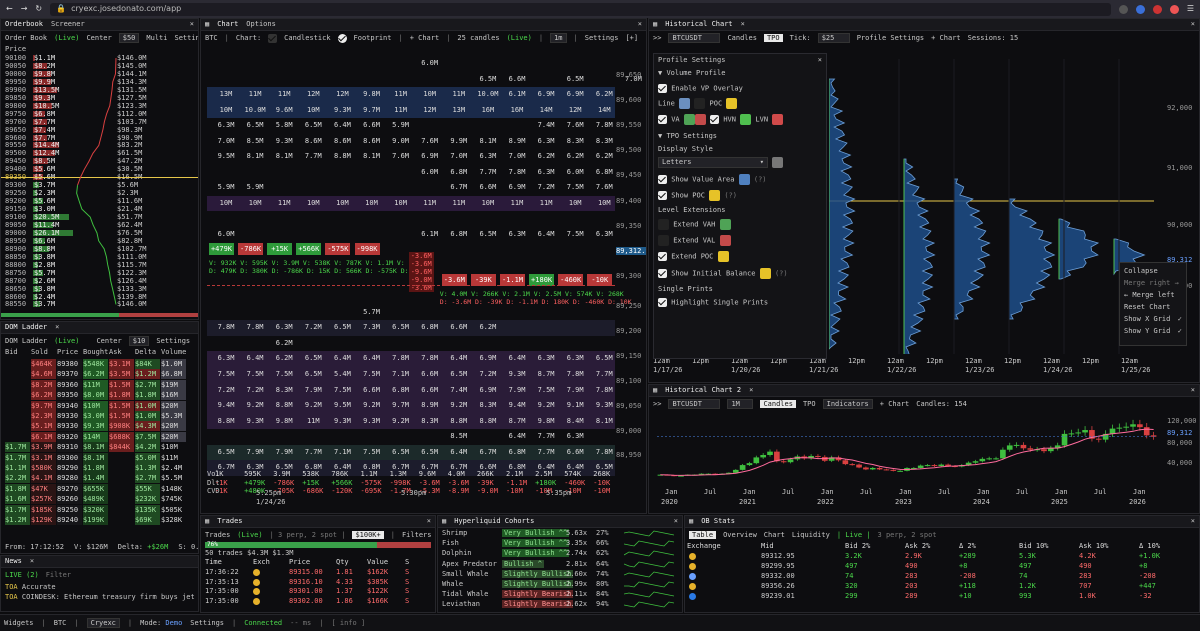  What do you see at coordinates (19, 623) in the screenshot?
I see `widgets-button: Widgets` at bounding box center [19, 623].